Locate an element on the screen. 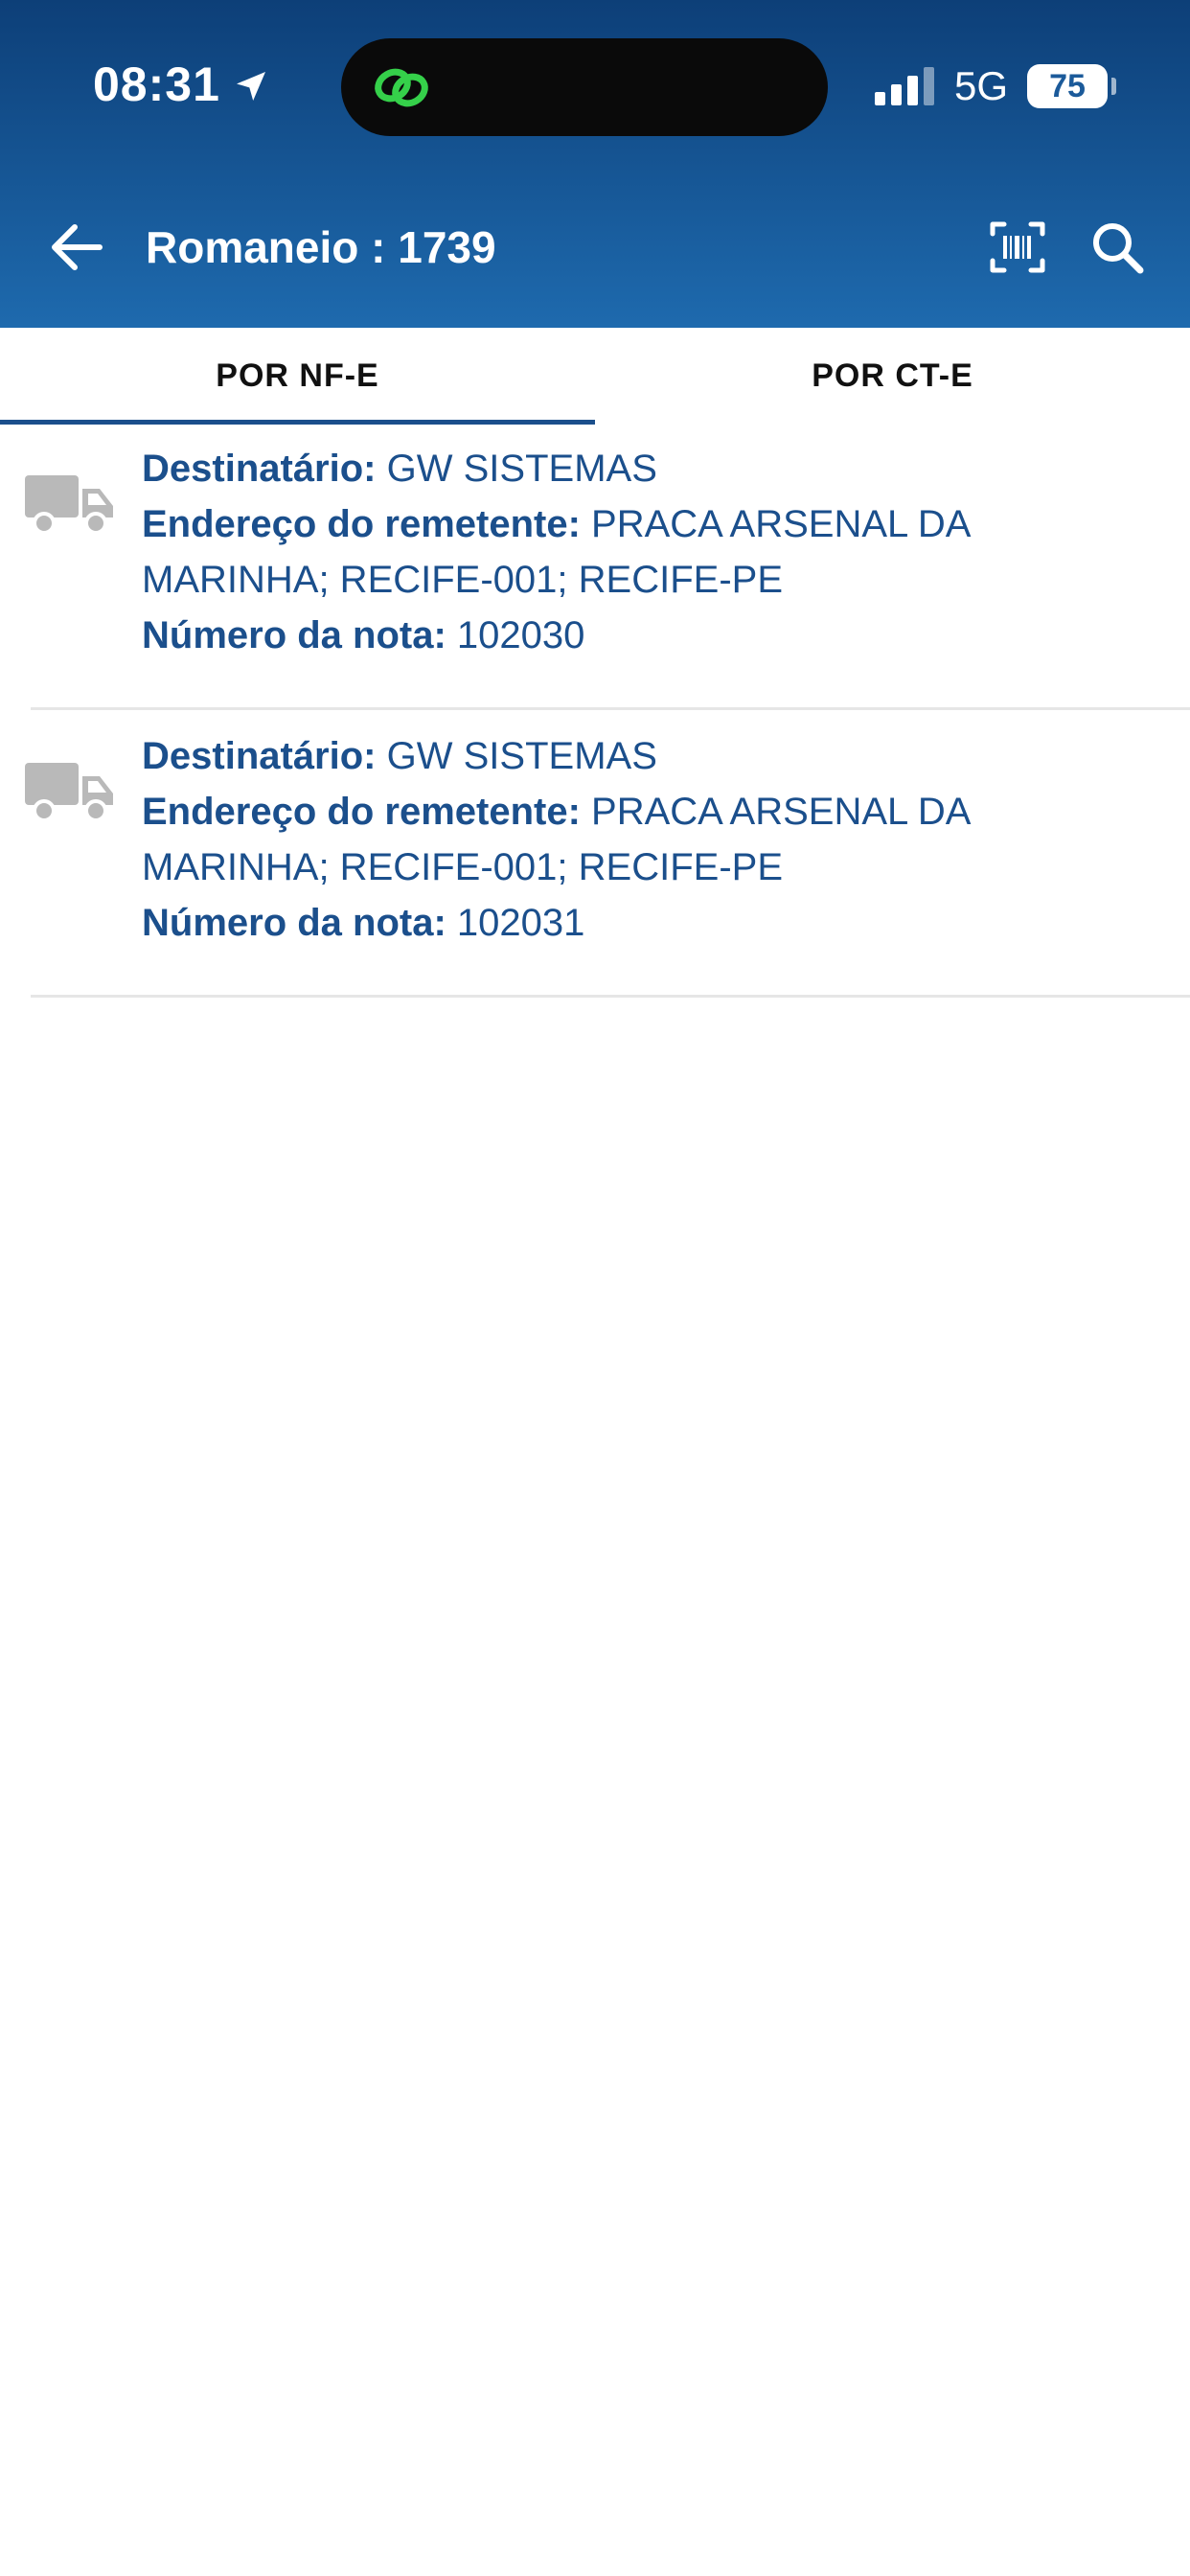 Image resolution: width=1190 pixels, height=2576 pixels. tab-por-nfe: POR NF-E is located at coordinates (297, 376).